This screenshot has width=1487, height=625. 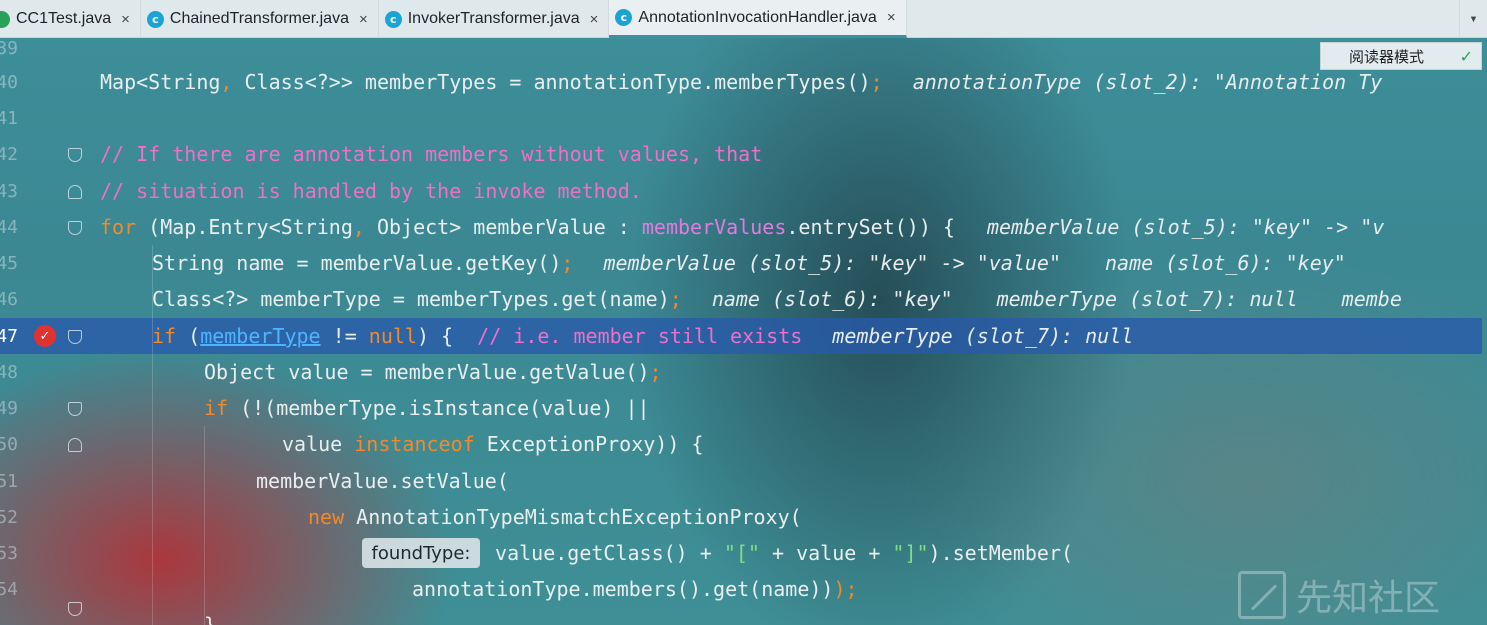 What do you see at coordinates (160, 82) in the screenshot?
I see `code-text: Map<String` at bounding box center [160, 82].